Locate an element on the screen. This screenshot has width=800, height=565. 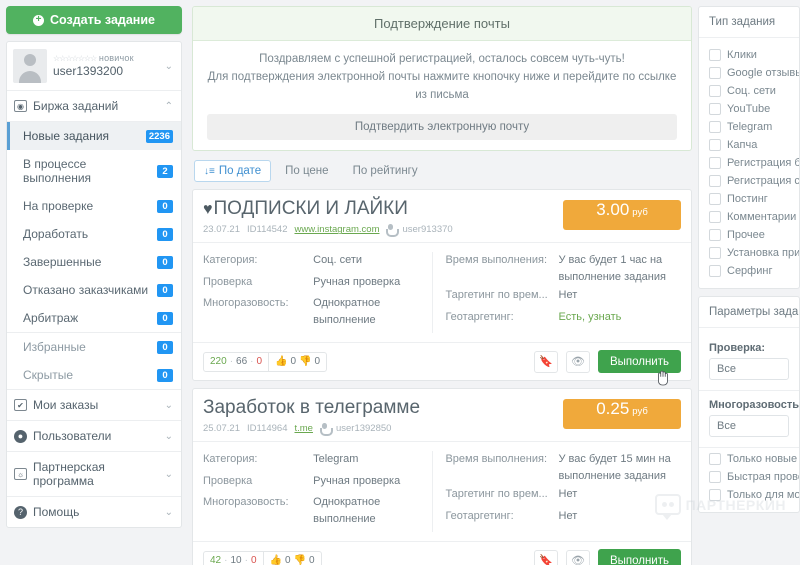
sidebar-item-label: На проверке is located at coordinates (58, 206).